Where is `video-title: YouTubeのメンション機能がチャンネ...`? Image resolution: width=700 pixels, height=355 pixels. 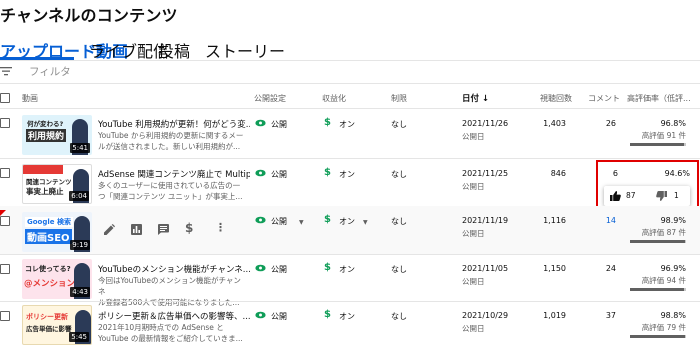
video-title: YouTubeのメンション機能がチャンネ... is located at coordinates (174, 269).